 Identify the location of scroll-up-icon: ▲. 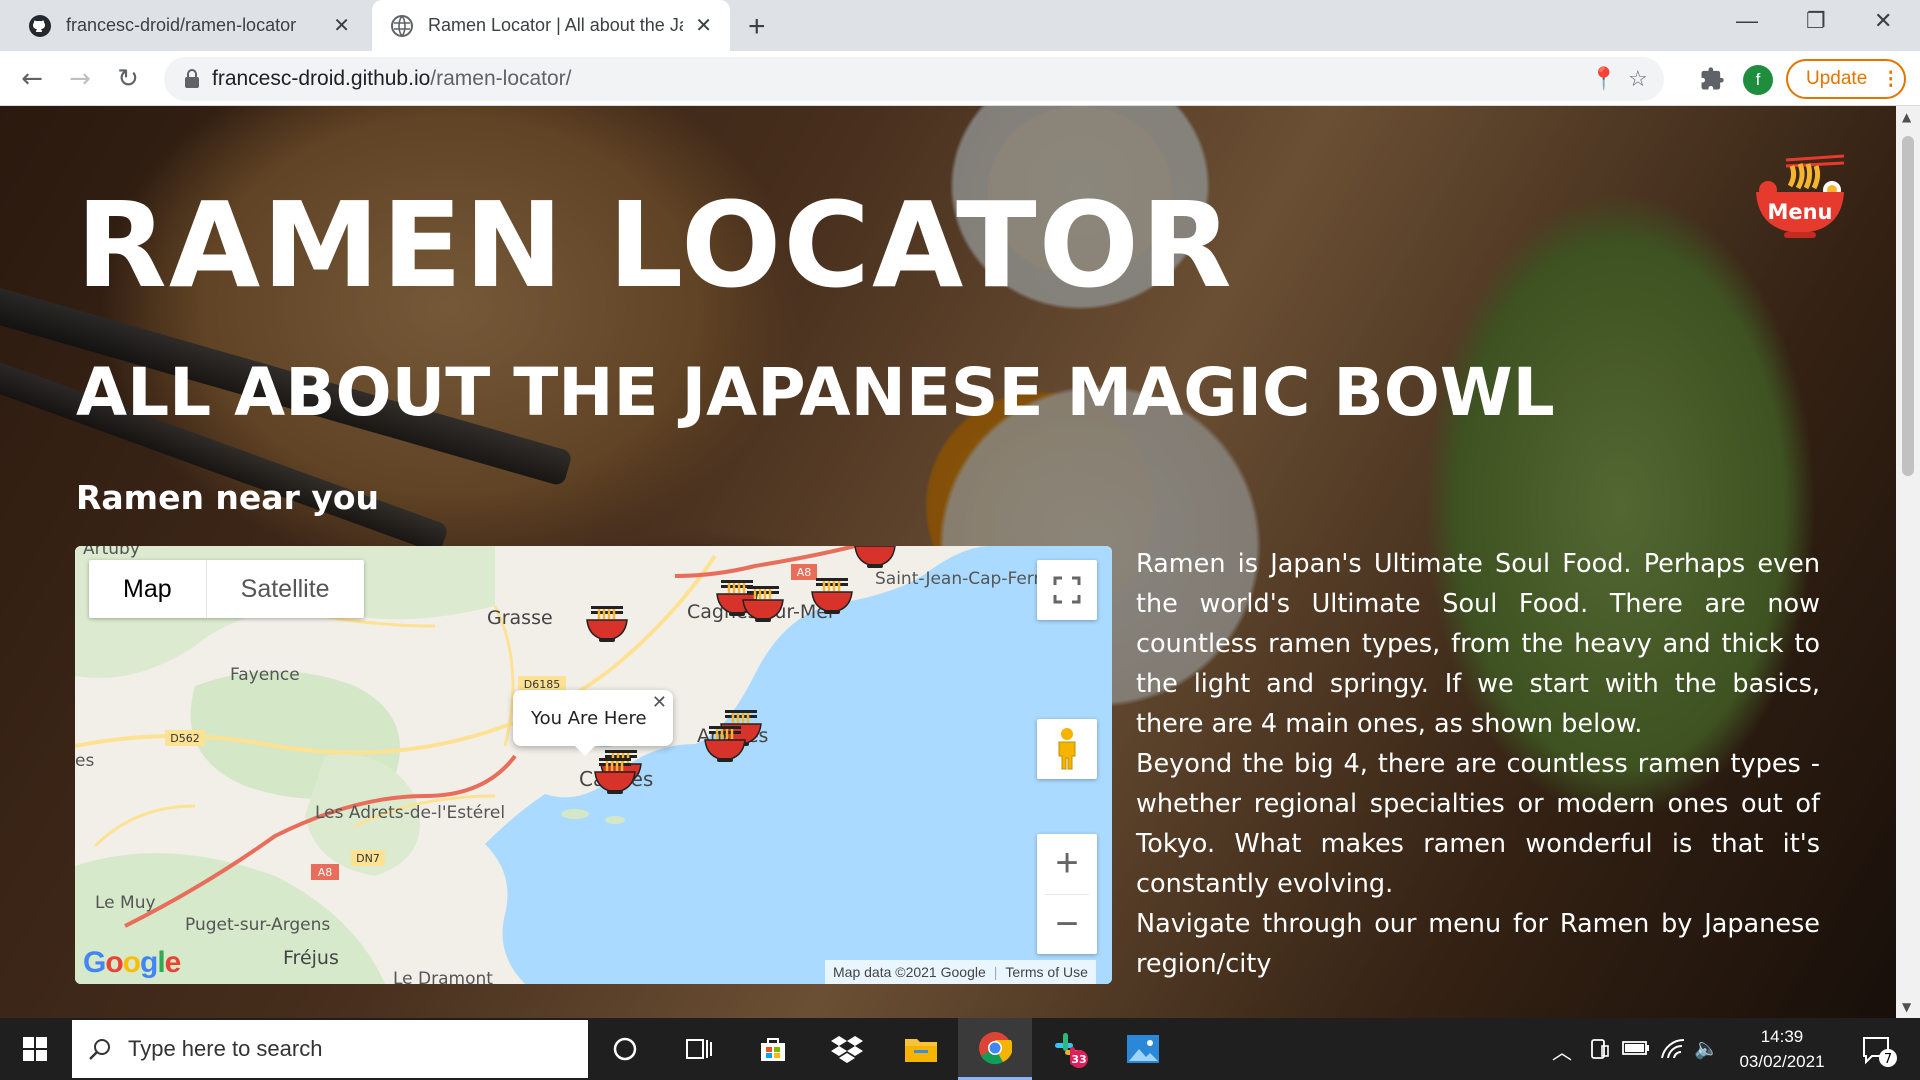
(1906, 117).